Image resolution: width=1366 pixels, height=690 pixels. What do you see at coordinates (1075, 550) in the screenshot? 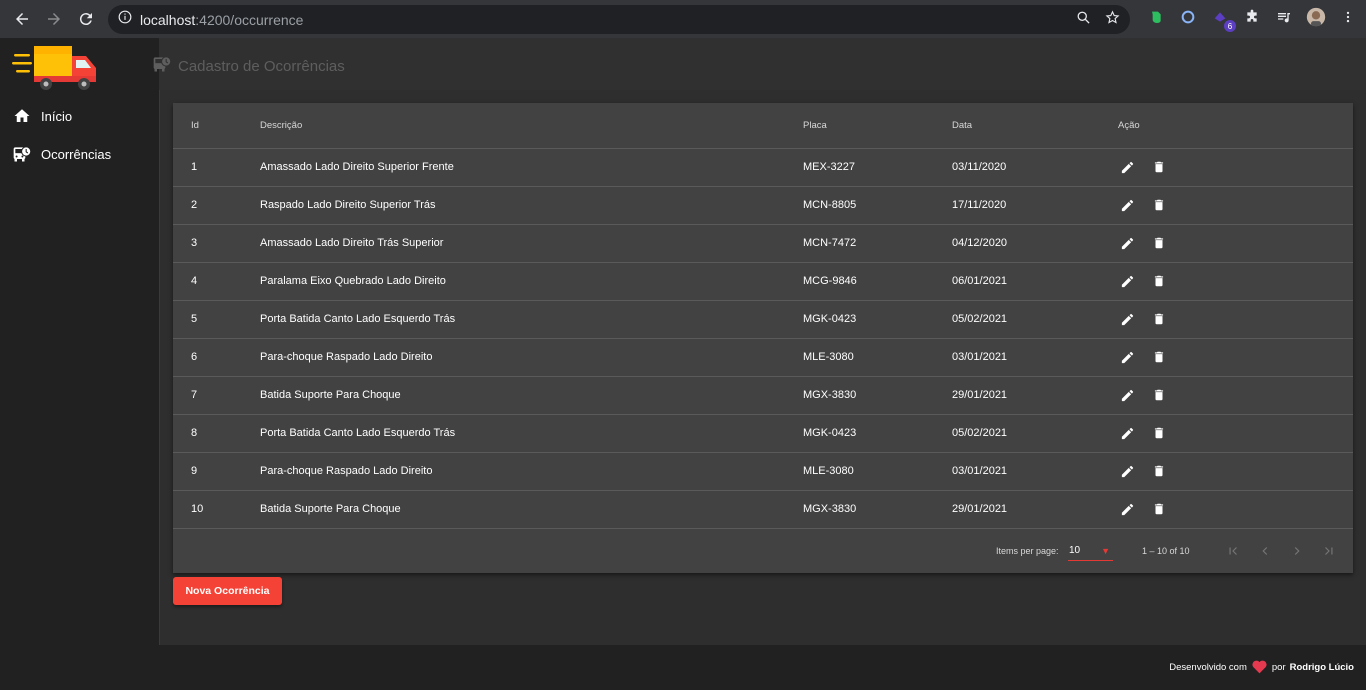
I see `items-per-page-value: 10` at bounding box center [1075, 550].